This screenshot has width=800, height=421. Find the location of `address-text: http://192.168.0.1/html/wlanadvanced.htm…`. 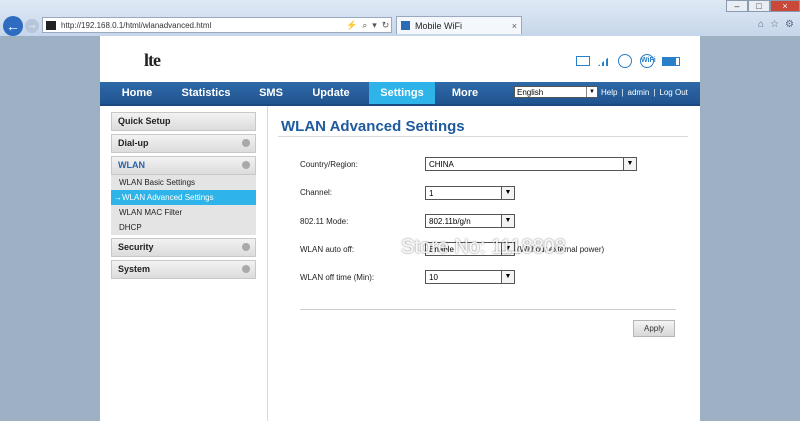

address-text: http://192.168.0.1/html/wlanadvanced.htm… is located at coordinates (136, 25).